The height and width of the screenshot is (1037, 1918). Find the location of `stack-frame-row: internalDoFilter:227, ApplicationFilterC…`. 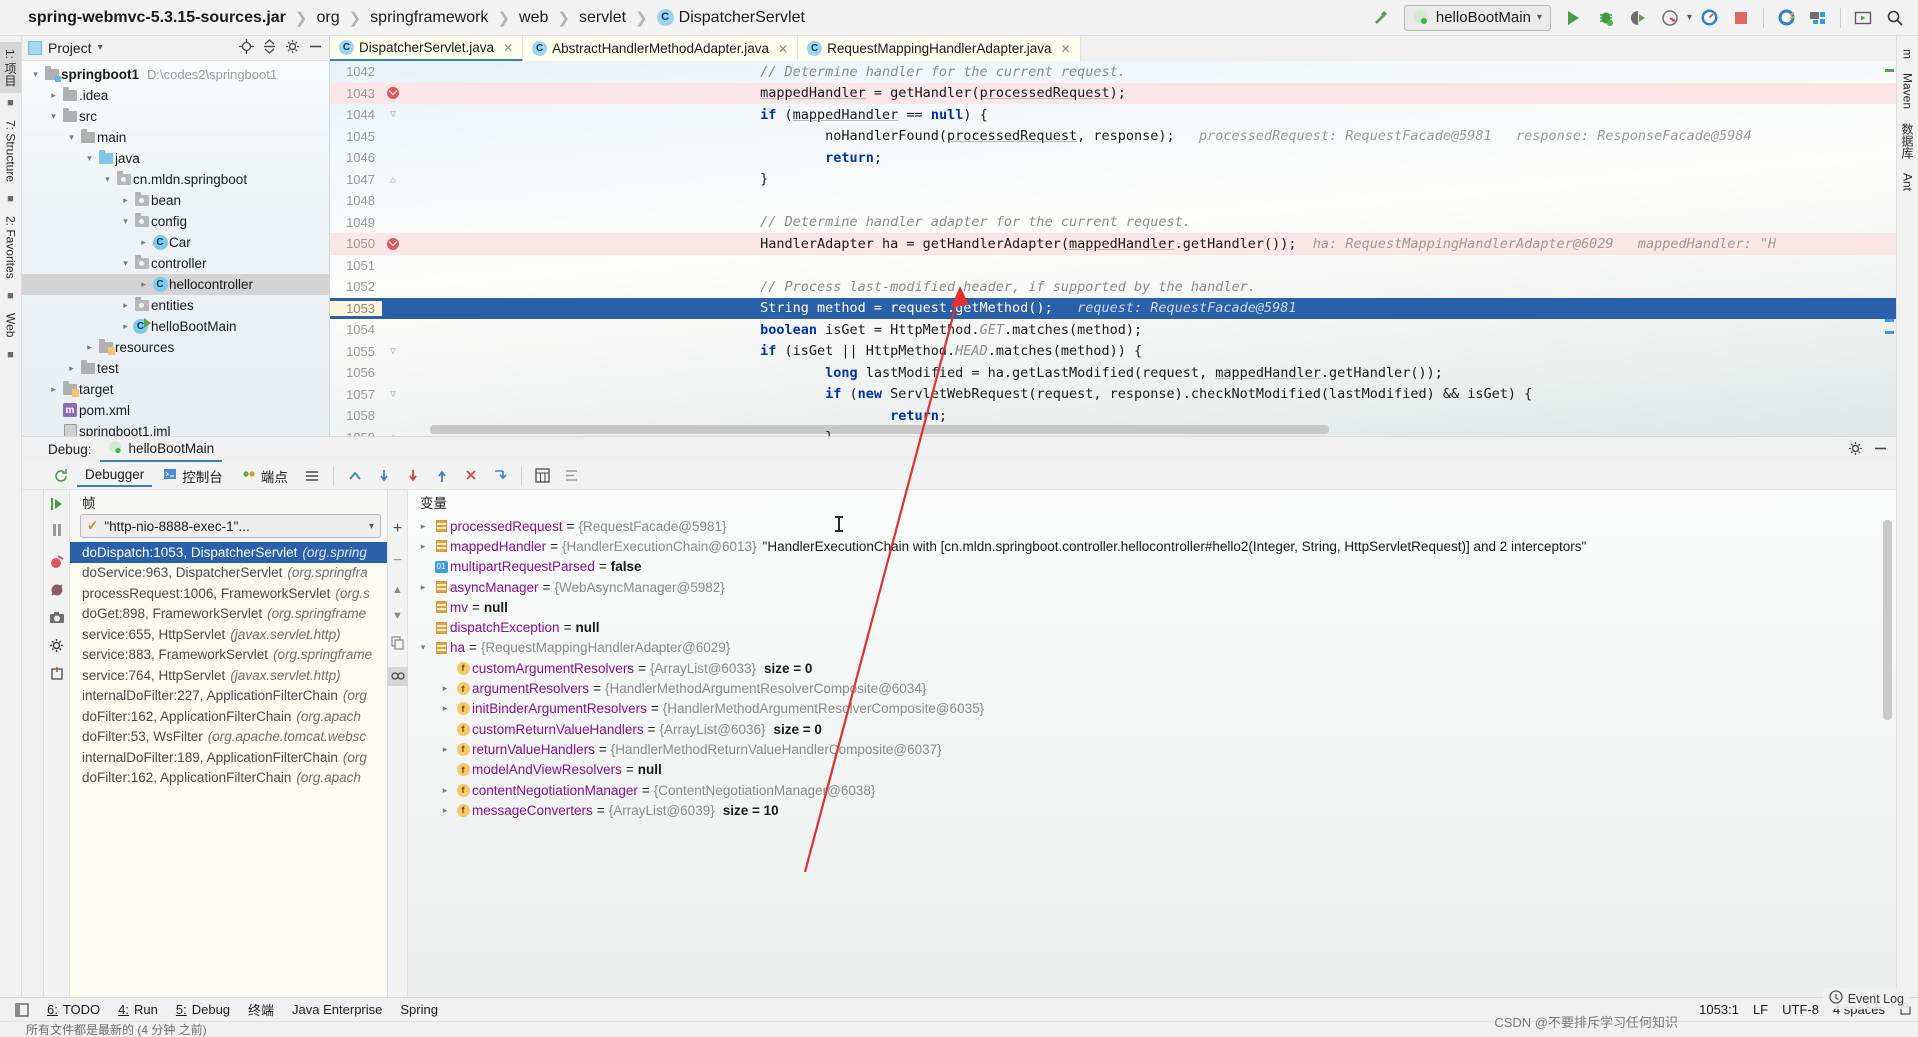

stack-frame-row: internalDoFilter:227, ApplicationFilterC… is located at coordinates (228, 696).